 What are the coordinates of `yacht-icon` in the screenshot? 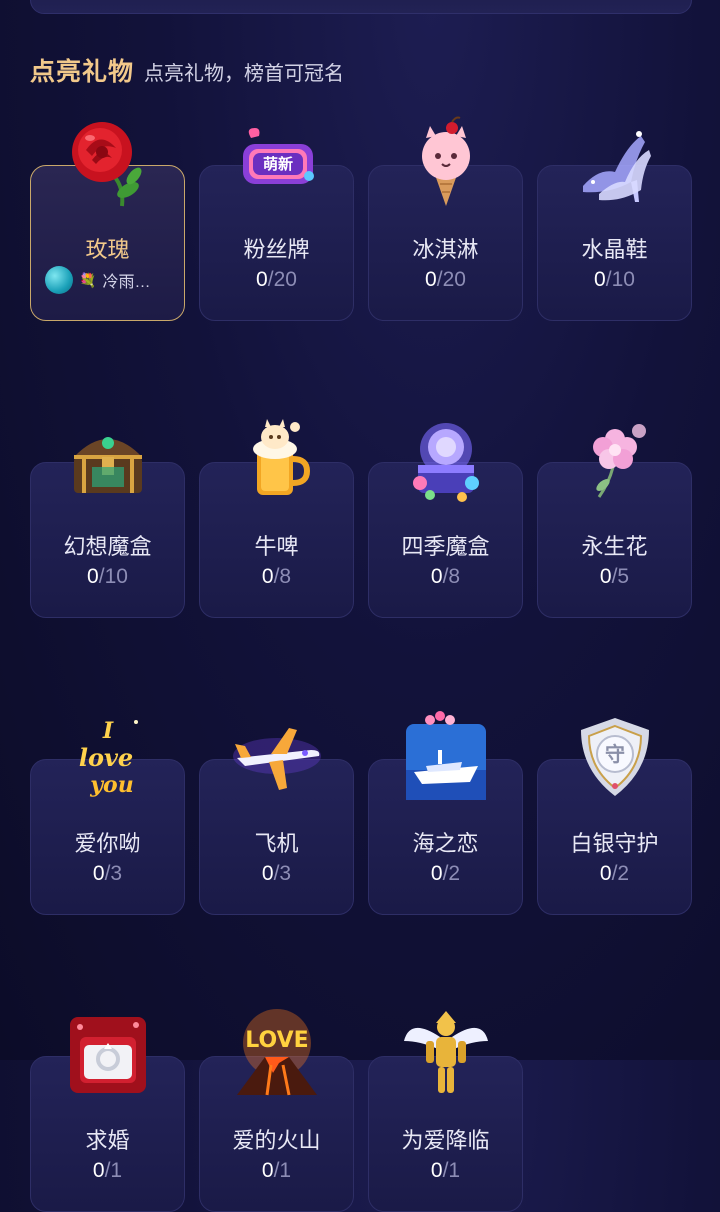 It's located at (446, 756).